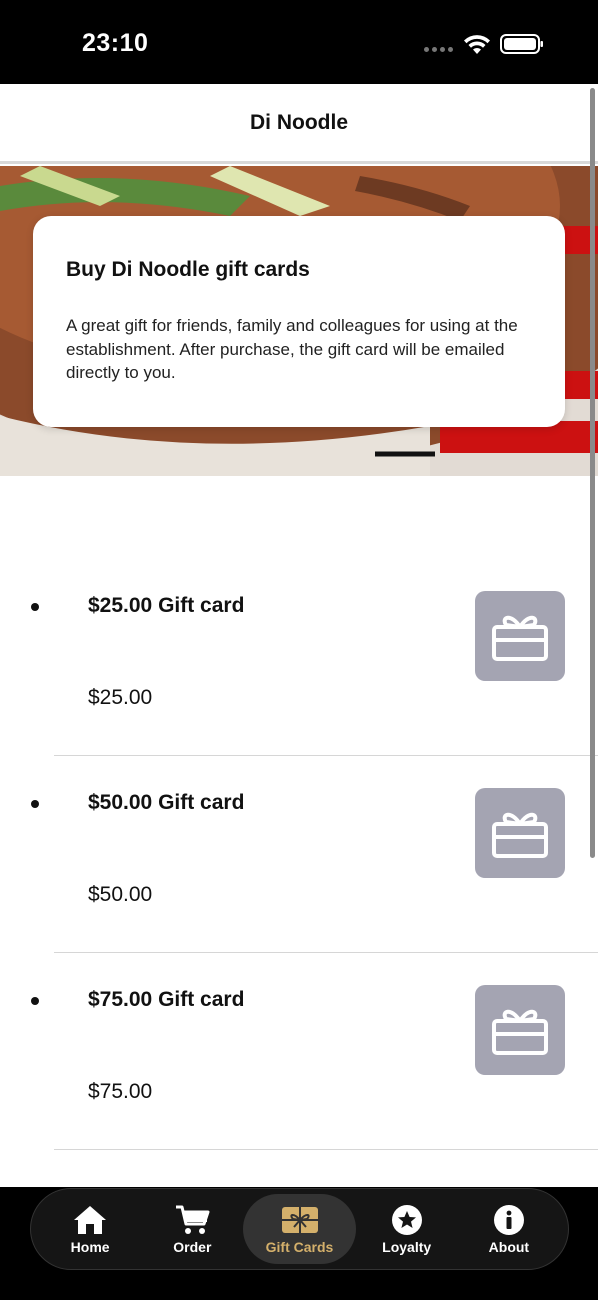  I want to click on tab-loyalty: Loyalty, so click(407, 1229).